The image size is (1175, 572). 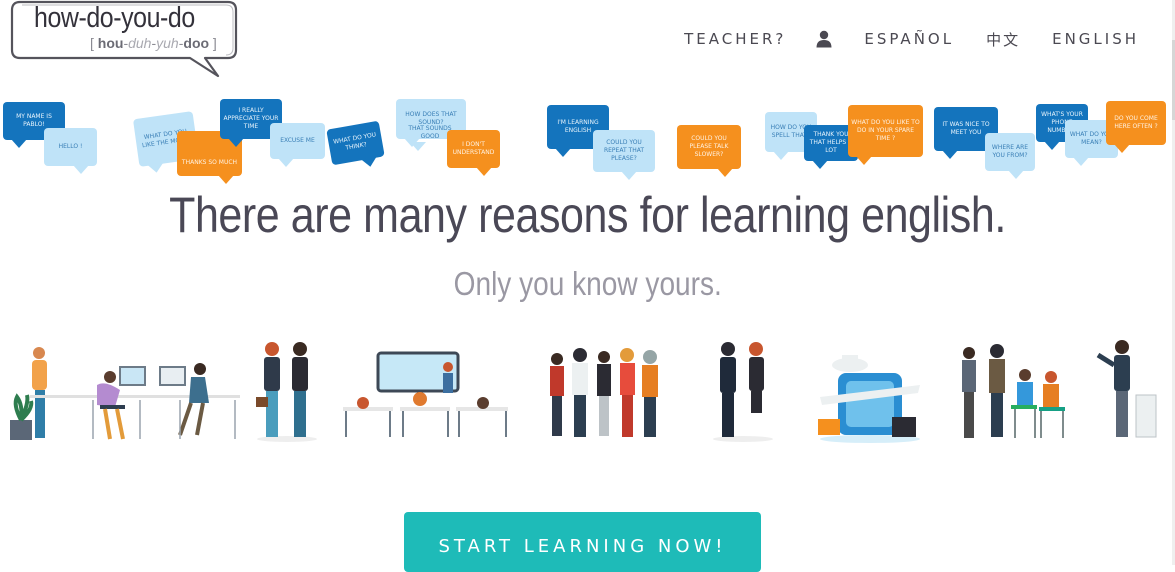 I want to click on office-scene-illustration, so click(x=125, y=393).